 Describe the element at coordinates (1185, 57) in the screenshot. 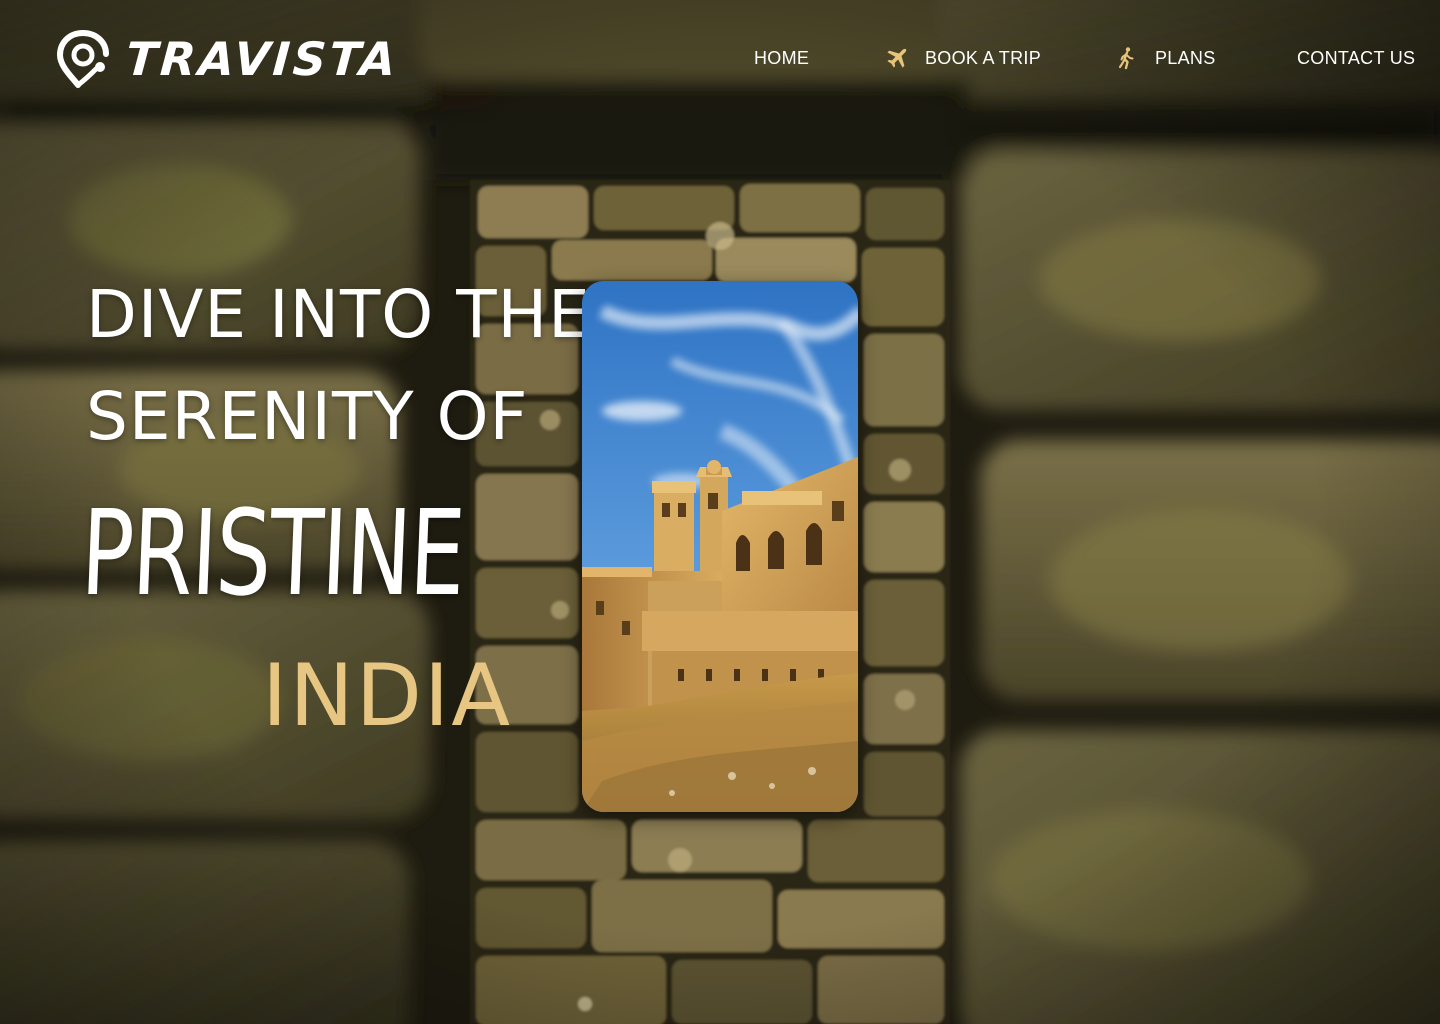

I see `nav-plans-label: PLANS` at that location.